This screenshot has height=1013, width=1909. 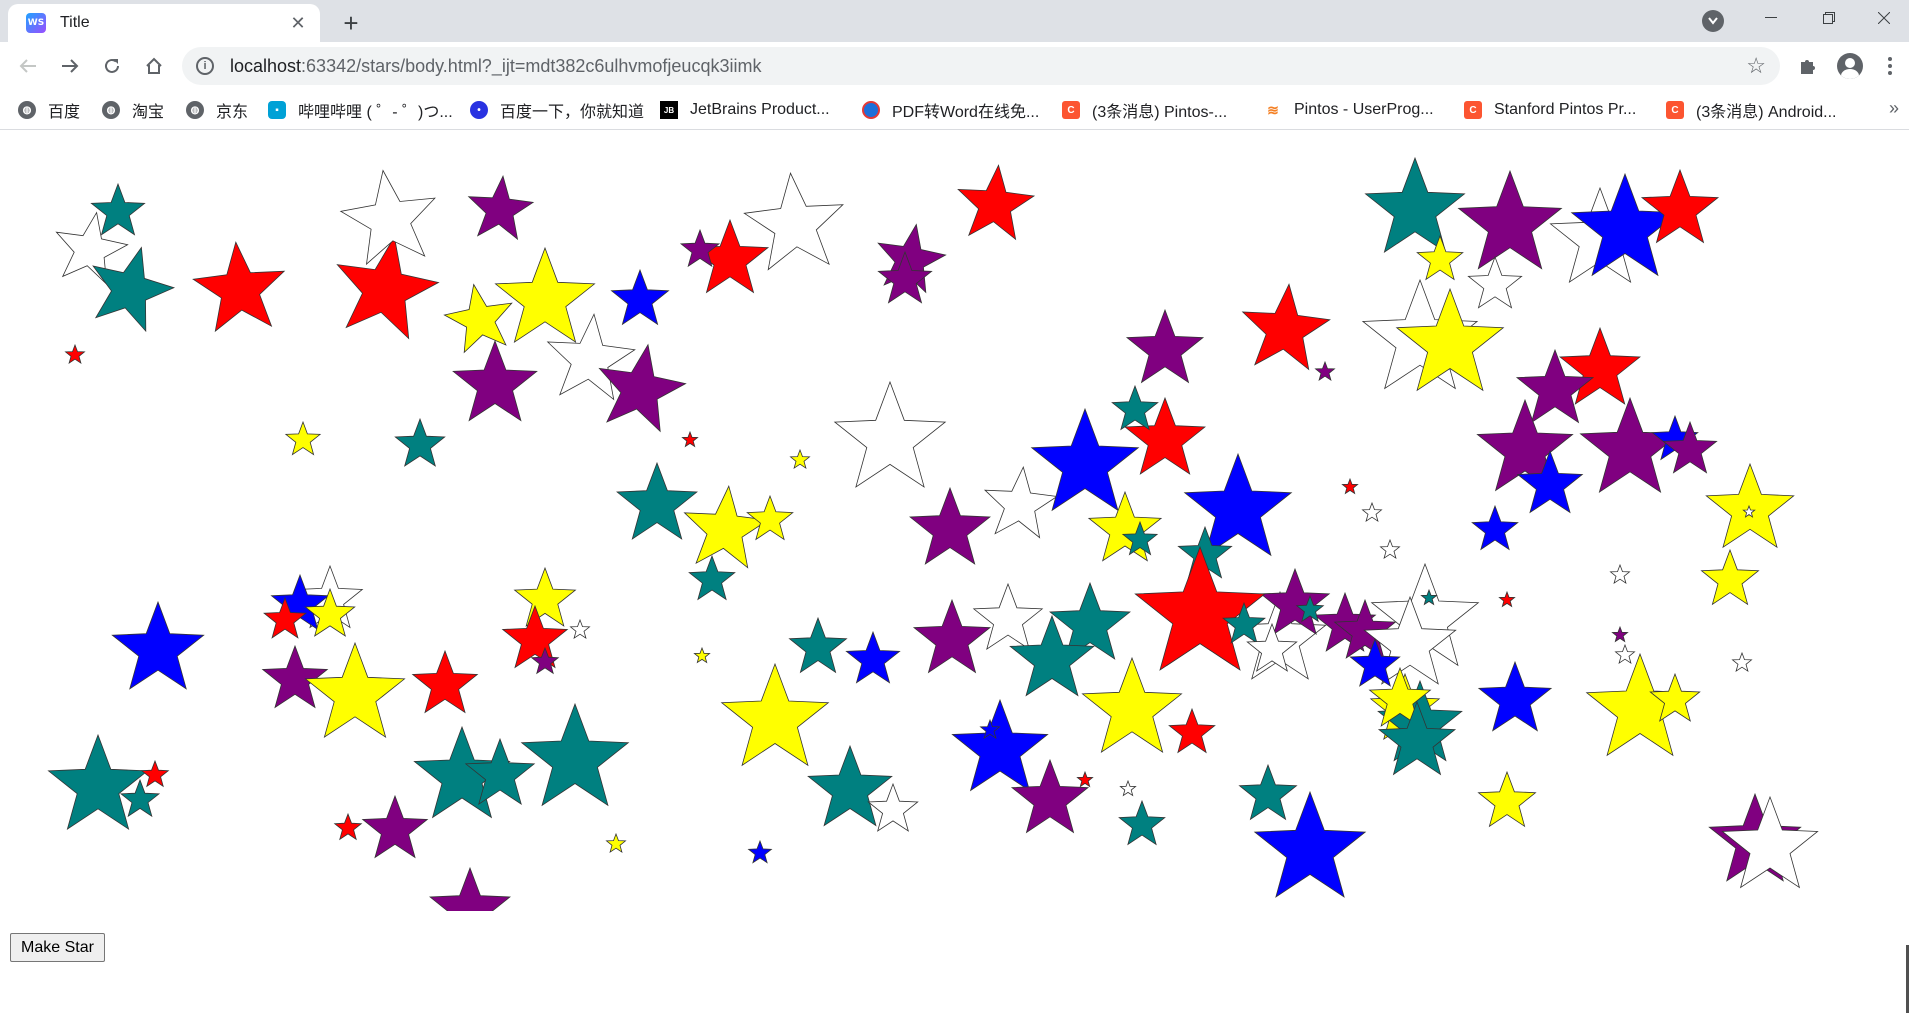 I want to click on make-star-button: Make Star, so click(x=57, y=947).